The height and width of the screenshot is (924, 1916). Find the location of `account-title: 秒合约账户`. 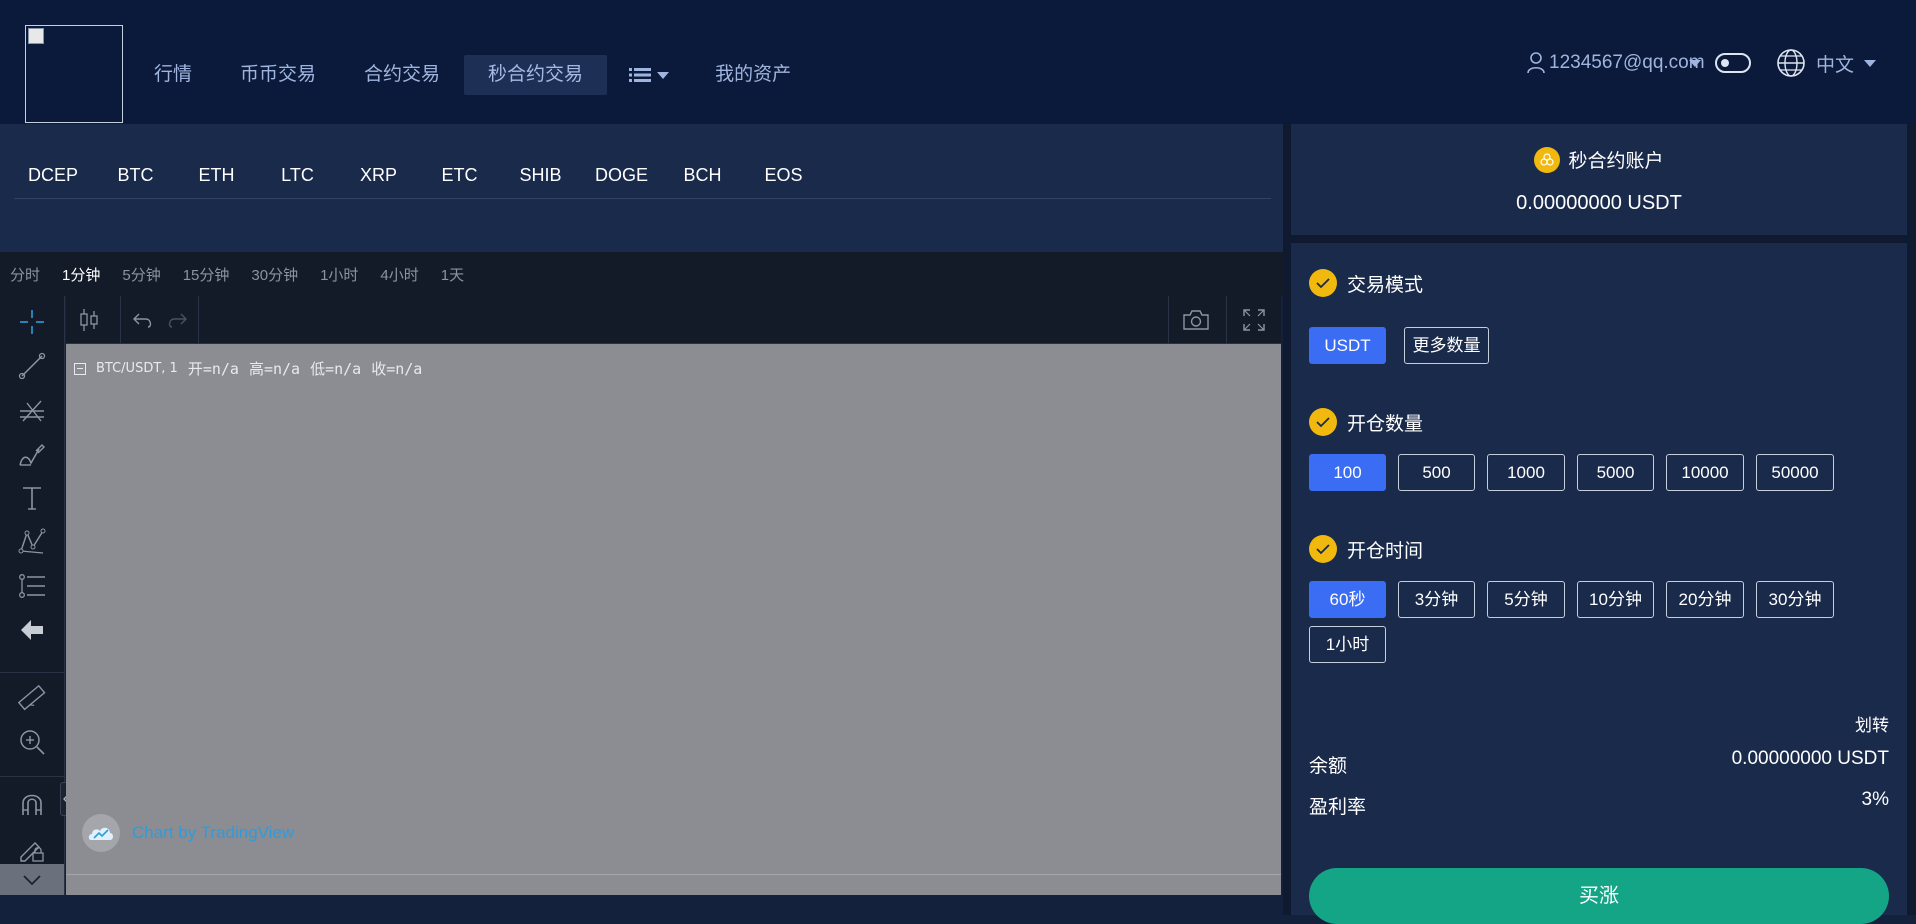

account-title: 秒合约账户 is located at coordinates (1599, 159).